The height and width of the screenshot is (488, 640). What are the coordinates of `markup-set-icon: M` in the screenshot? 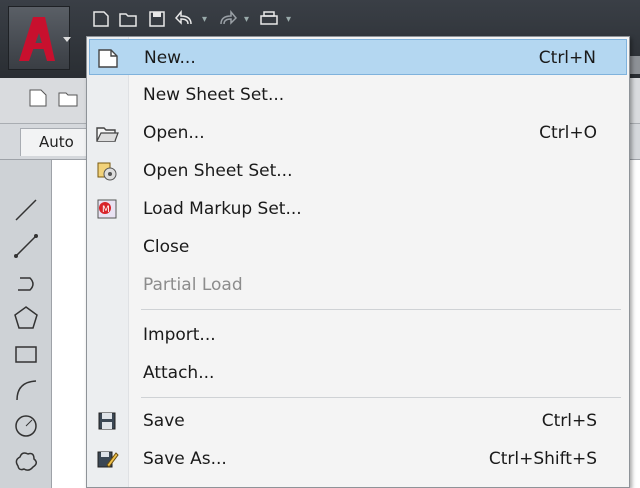 It's located at (107, 209).